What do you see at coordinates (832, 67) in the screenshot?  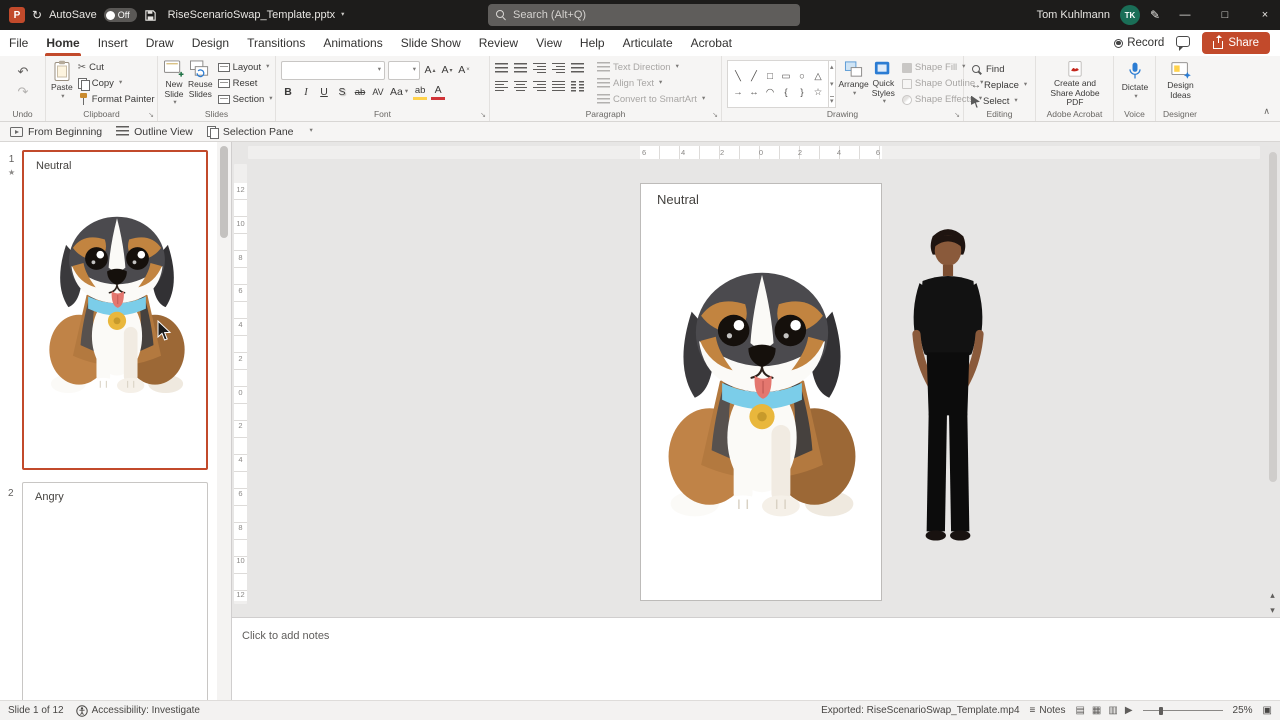 I see `gallery-up-icon: ▴` at bounding box center [832, 67].